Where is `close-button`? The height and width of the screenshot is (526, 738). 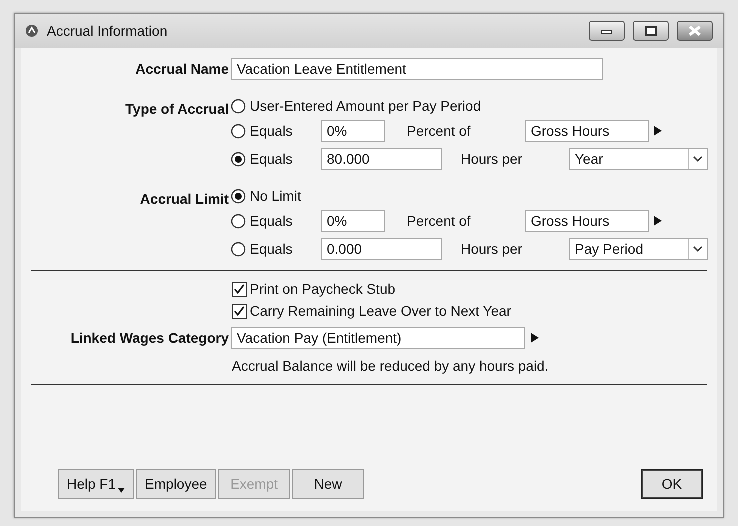 close-button is located at coordinates (695, 31).